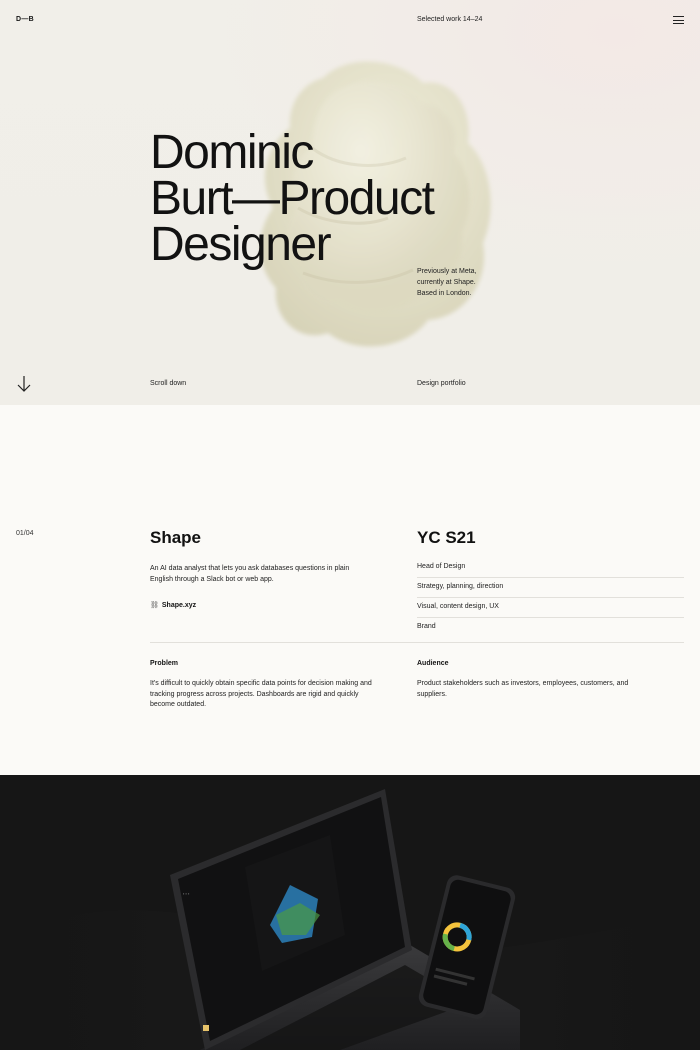  Describe the element at coordinates (25, 19) in the screenshot. I see `site-logo: D—B` at that location.